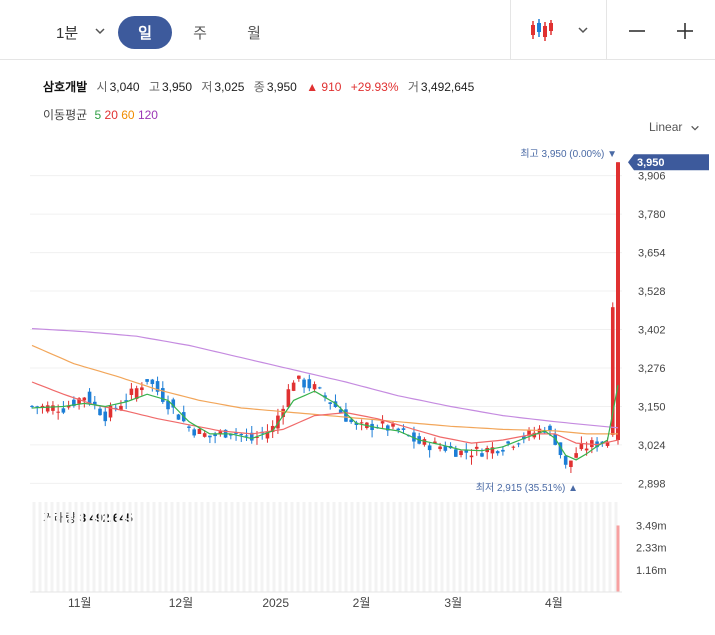 This screenshot has width=715, height=635. I want to click on y-tick-label: 3,906, so click(652, 177).